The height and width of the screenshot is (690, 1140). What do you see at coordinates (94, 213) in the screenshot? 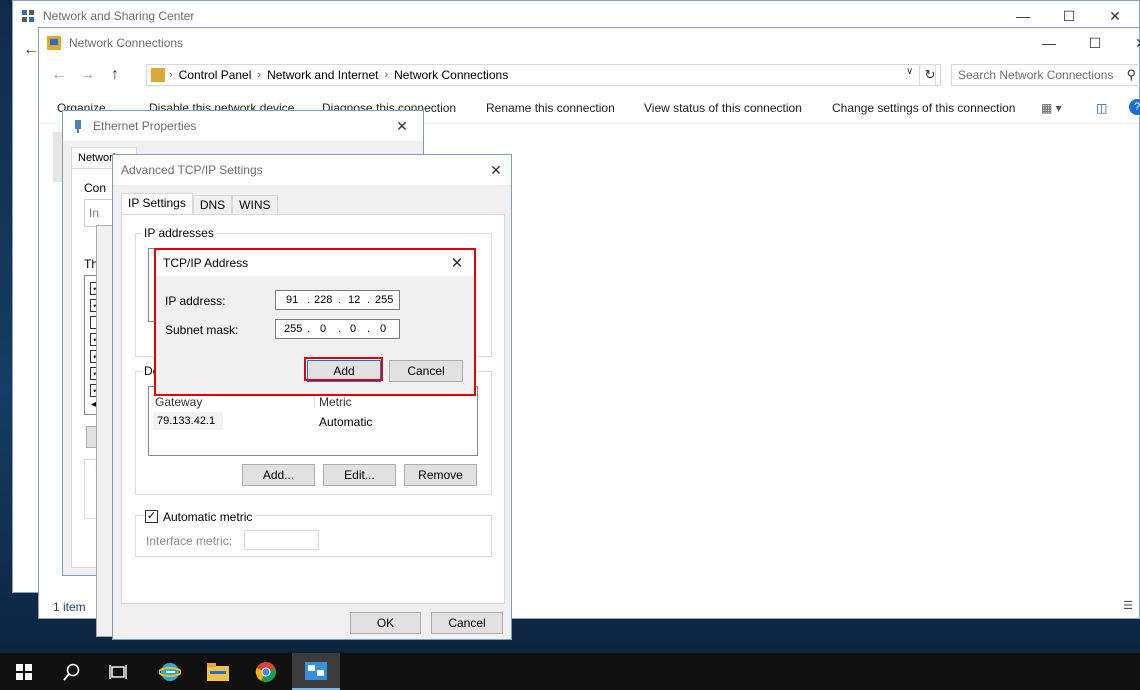
I see `eth-install-label: In` at bounding box center [94, 213].